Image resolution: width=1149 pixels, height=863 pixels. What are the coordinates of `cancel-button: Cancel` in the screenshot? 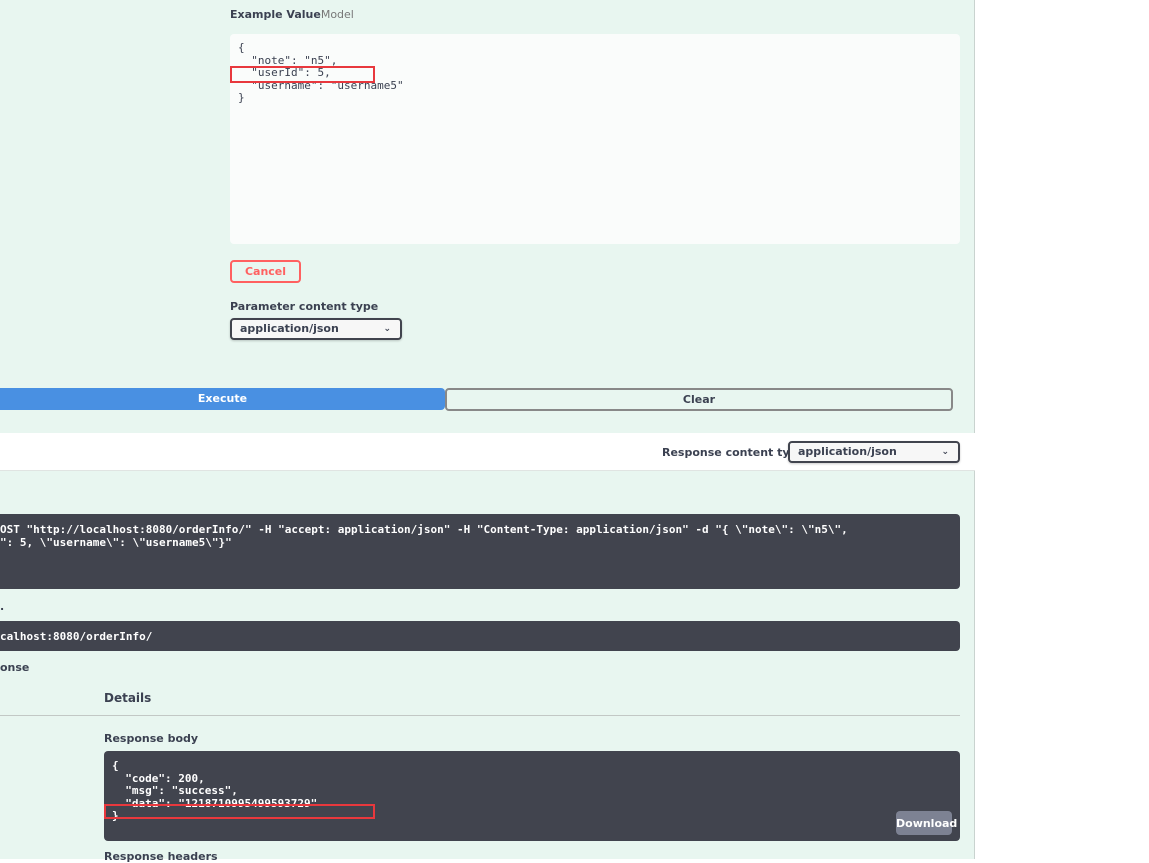 It's located at (265, 271).